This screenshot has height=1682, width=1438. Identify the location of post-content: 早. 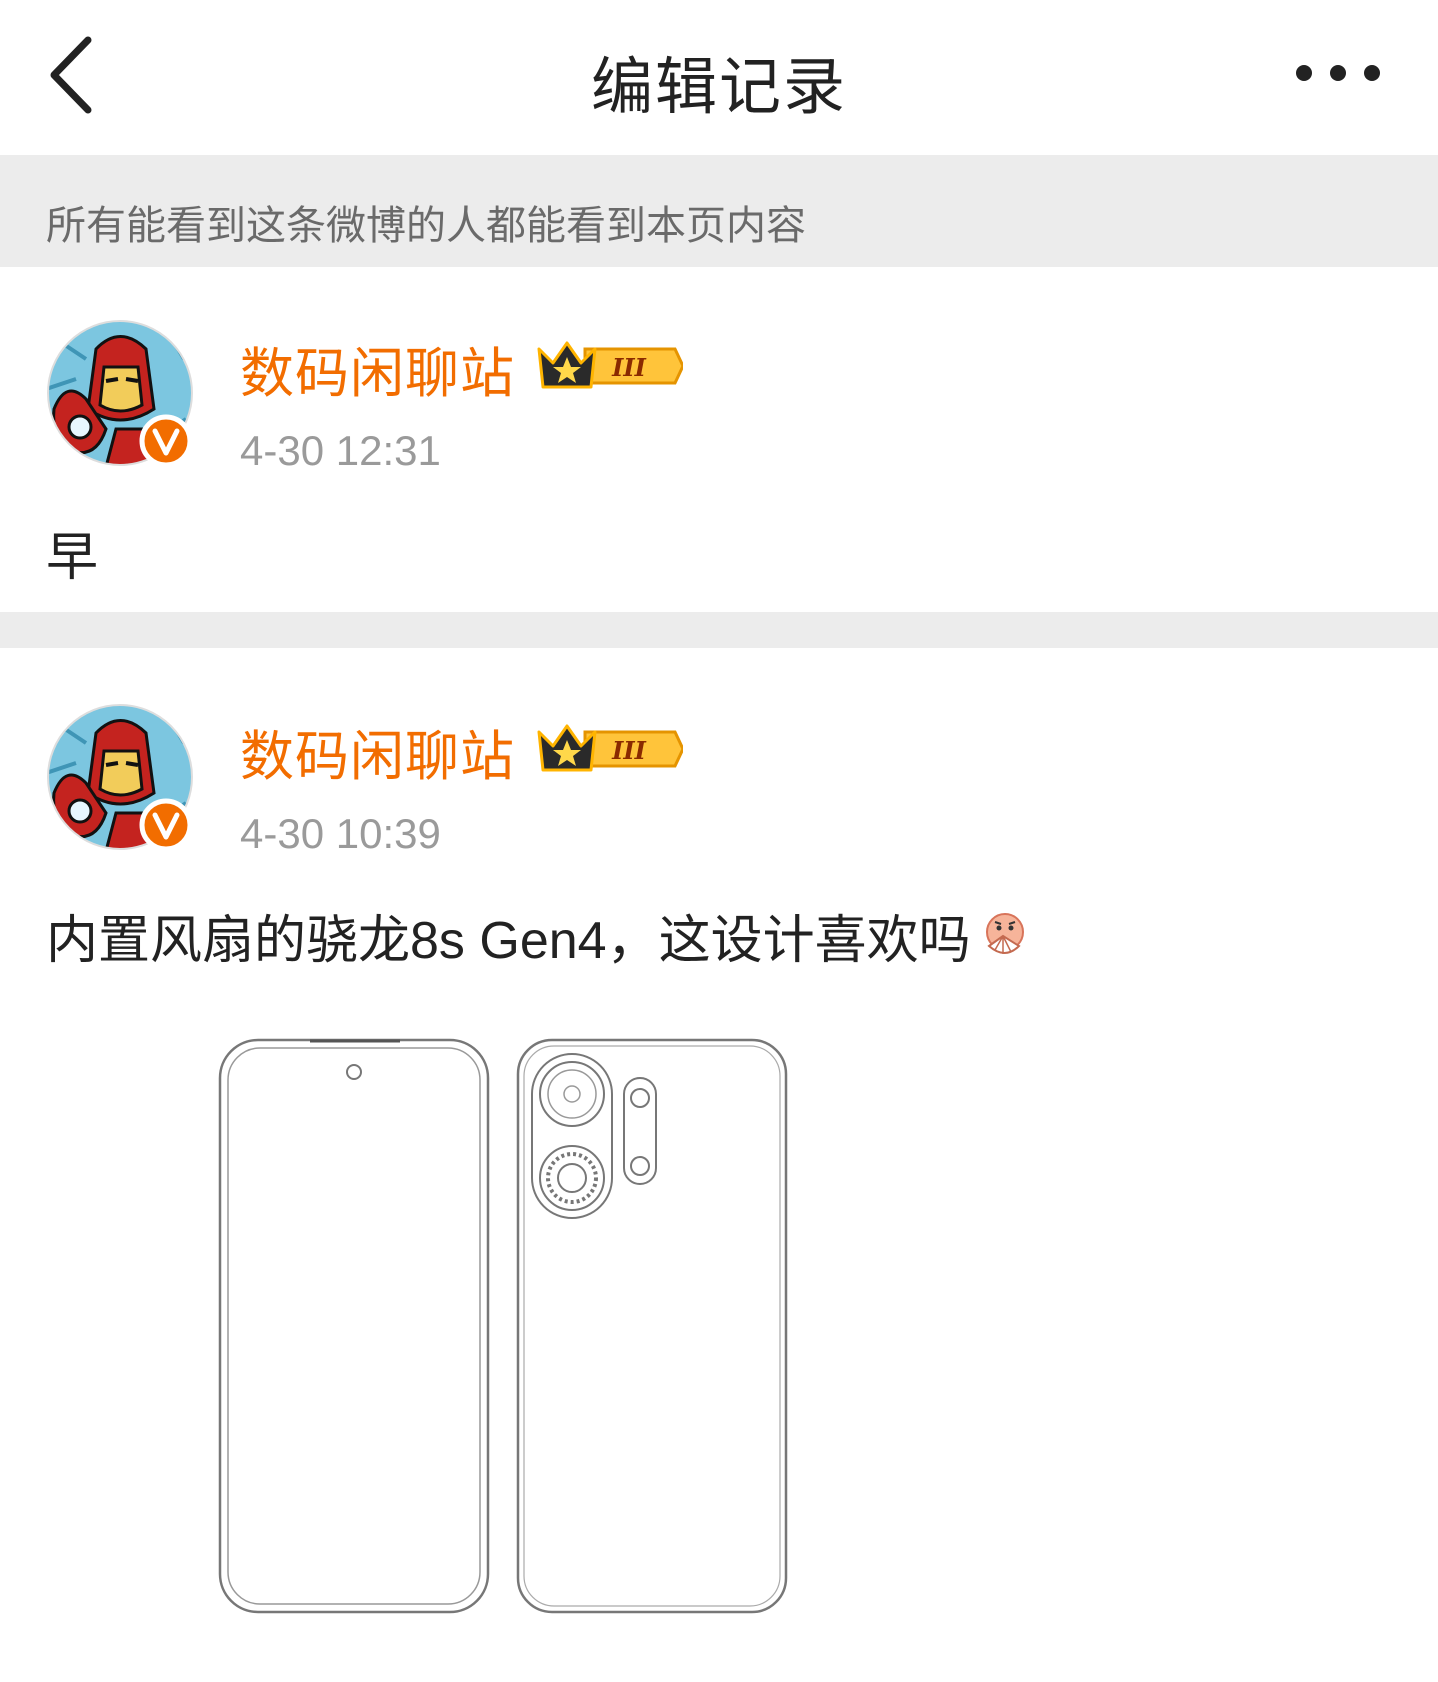
(72, 558).